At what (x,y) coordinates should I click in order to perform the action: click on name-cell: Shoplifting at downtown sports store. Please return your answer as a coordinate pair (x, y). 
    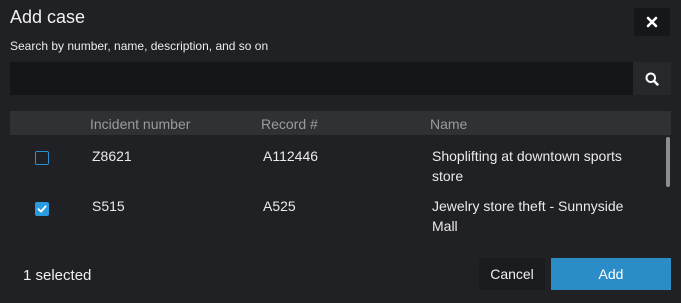
    Looking at the image, I should click on (527, 166).